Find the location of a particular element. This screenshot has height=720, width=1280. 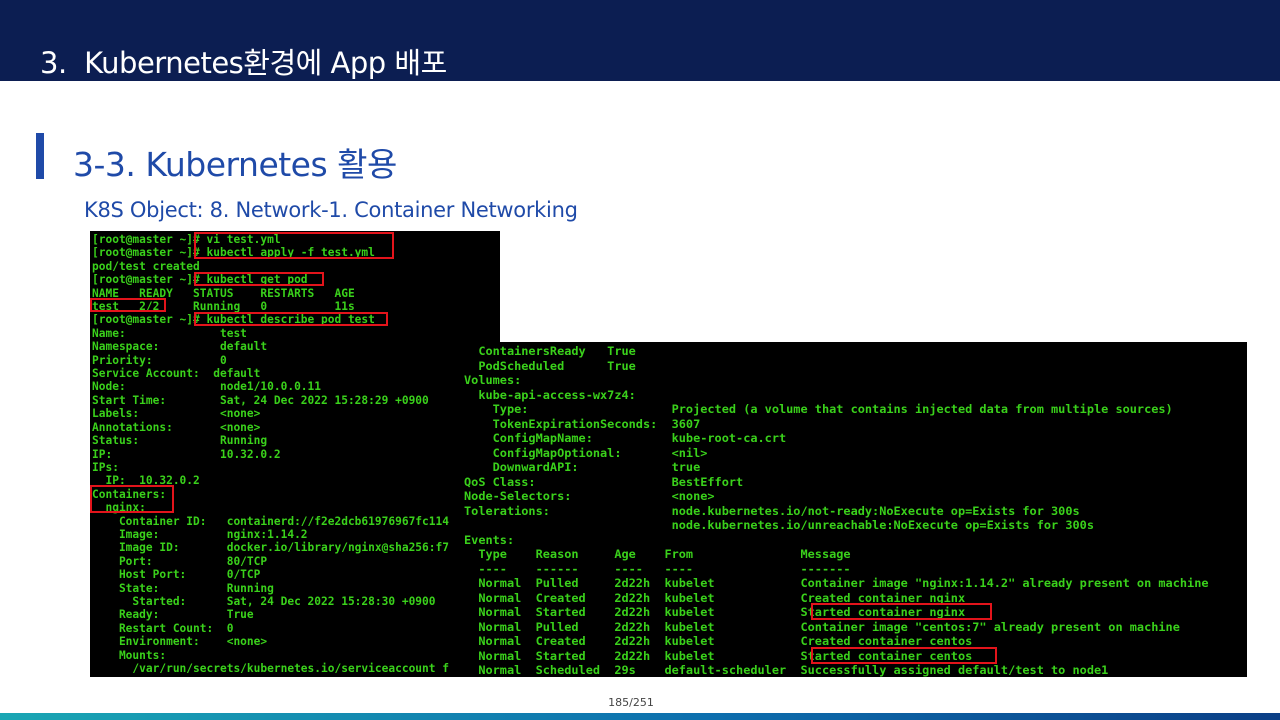

highlight-vi-apply is located at coordinates (294, 245).